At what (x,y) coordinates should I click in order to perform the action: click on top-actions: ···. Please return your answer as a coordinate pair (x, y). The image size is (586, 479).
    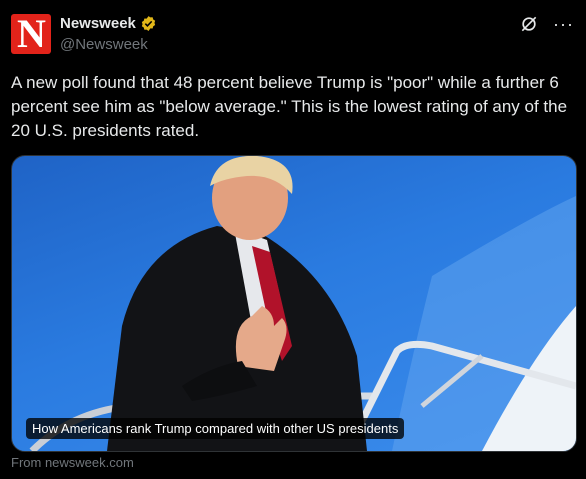
    Looking at the image, I should click on (546, 24).